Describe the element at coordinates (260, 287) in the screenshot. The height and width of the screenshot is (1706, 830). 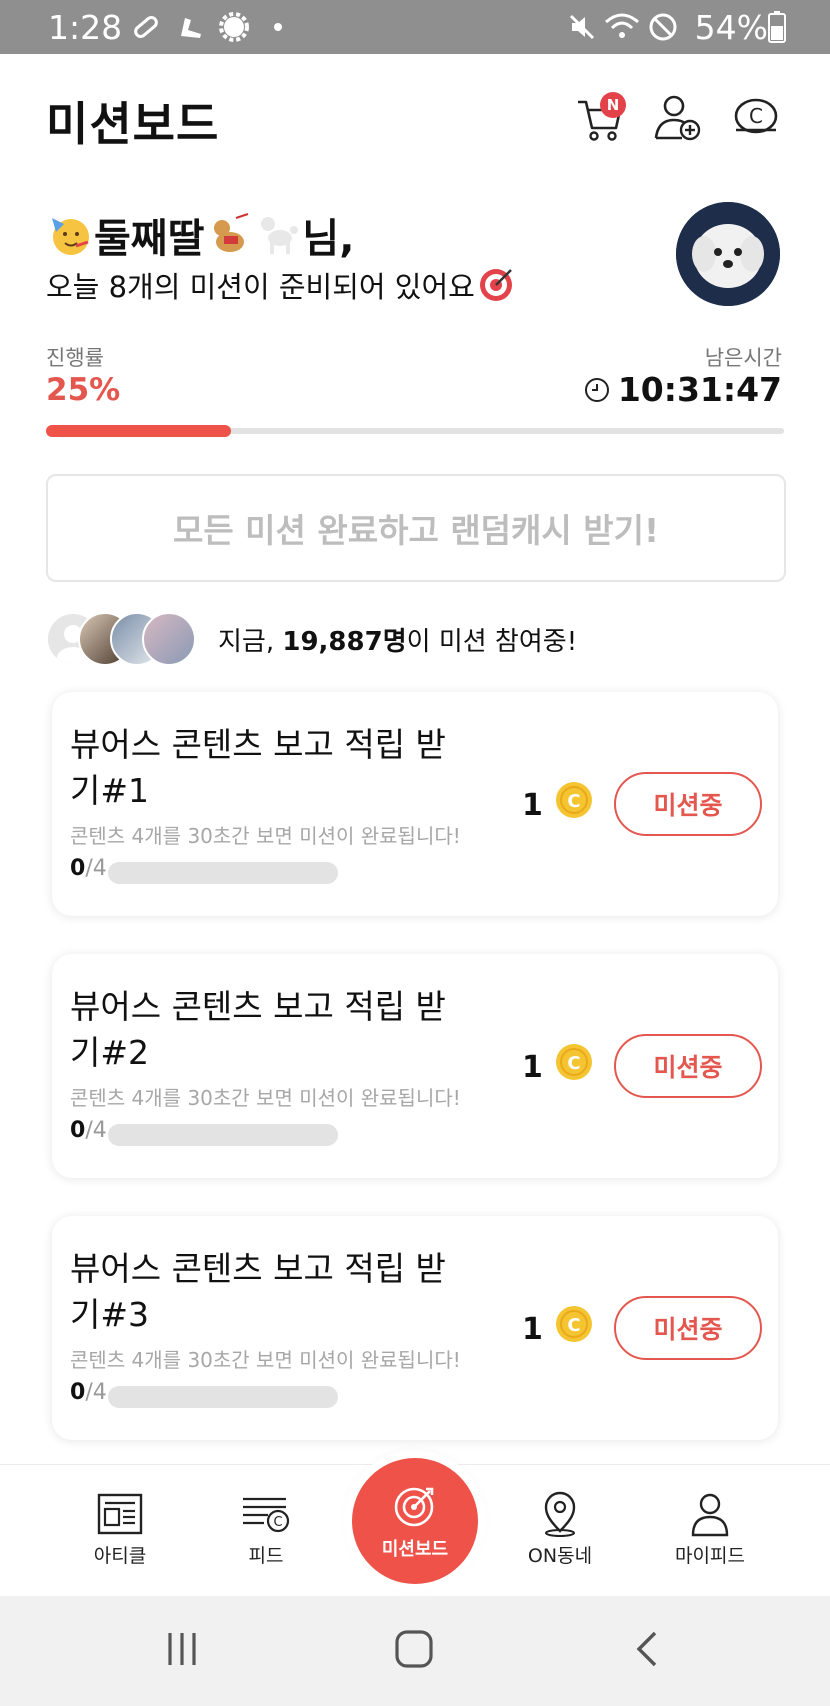
I see `greeting-message: 오늘 8개의 미션이 준비되어 있어요` at that location.